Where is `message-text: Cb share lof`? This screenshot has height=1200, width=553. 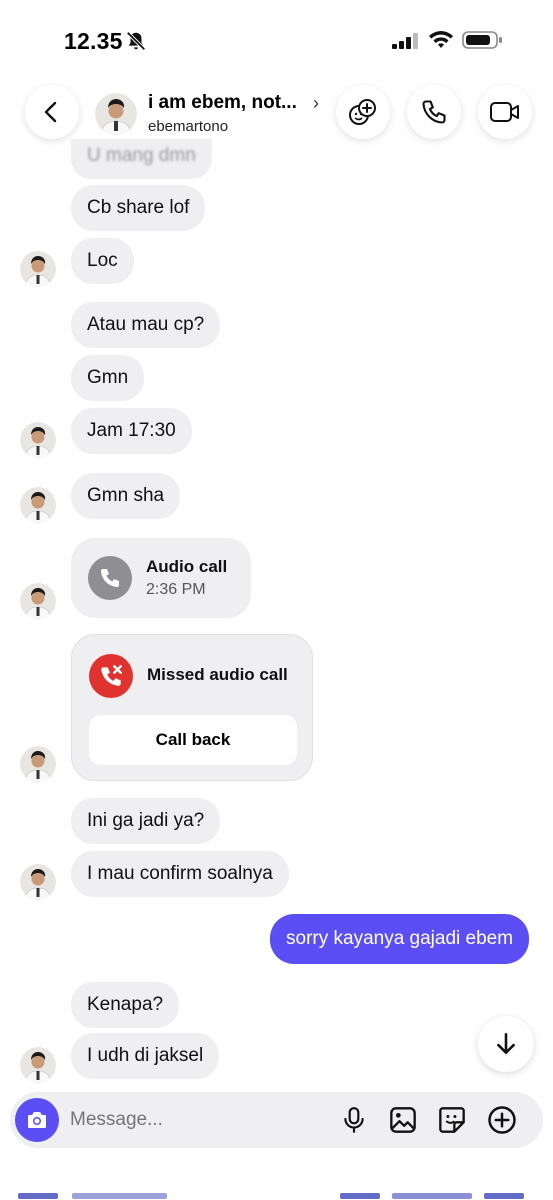 message-text: Cb share lof is located at coordinates (138, 207).